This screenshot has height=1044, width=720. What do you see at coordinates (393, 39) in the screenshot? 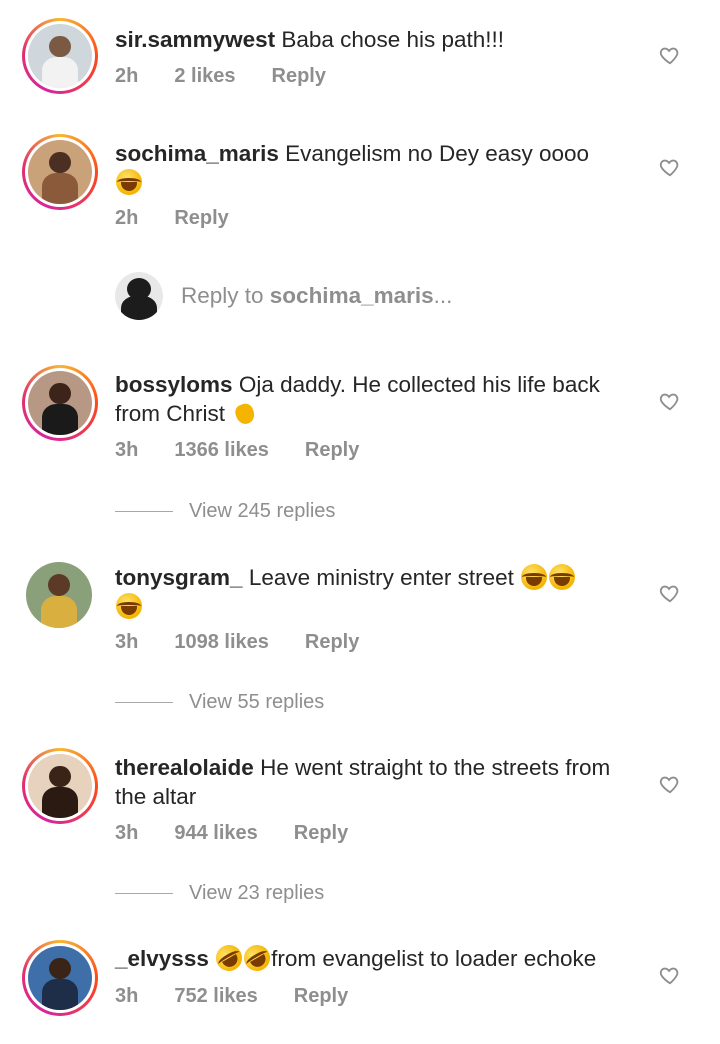
I see `comment-text: Baba chose his path!!!` at bounding box center [393, 39].